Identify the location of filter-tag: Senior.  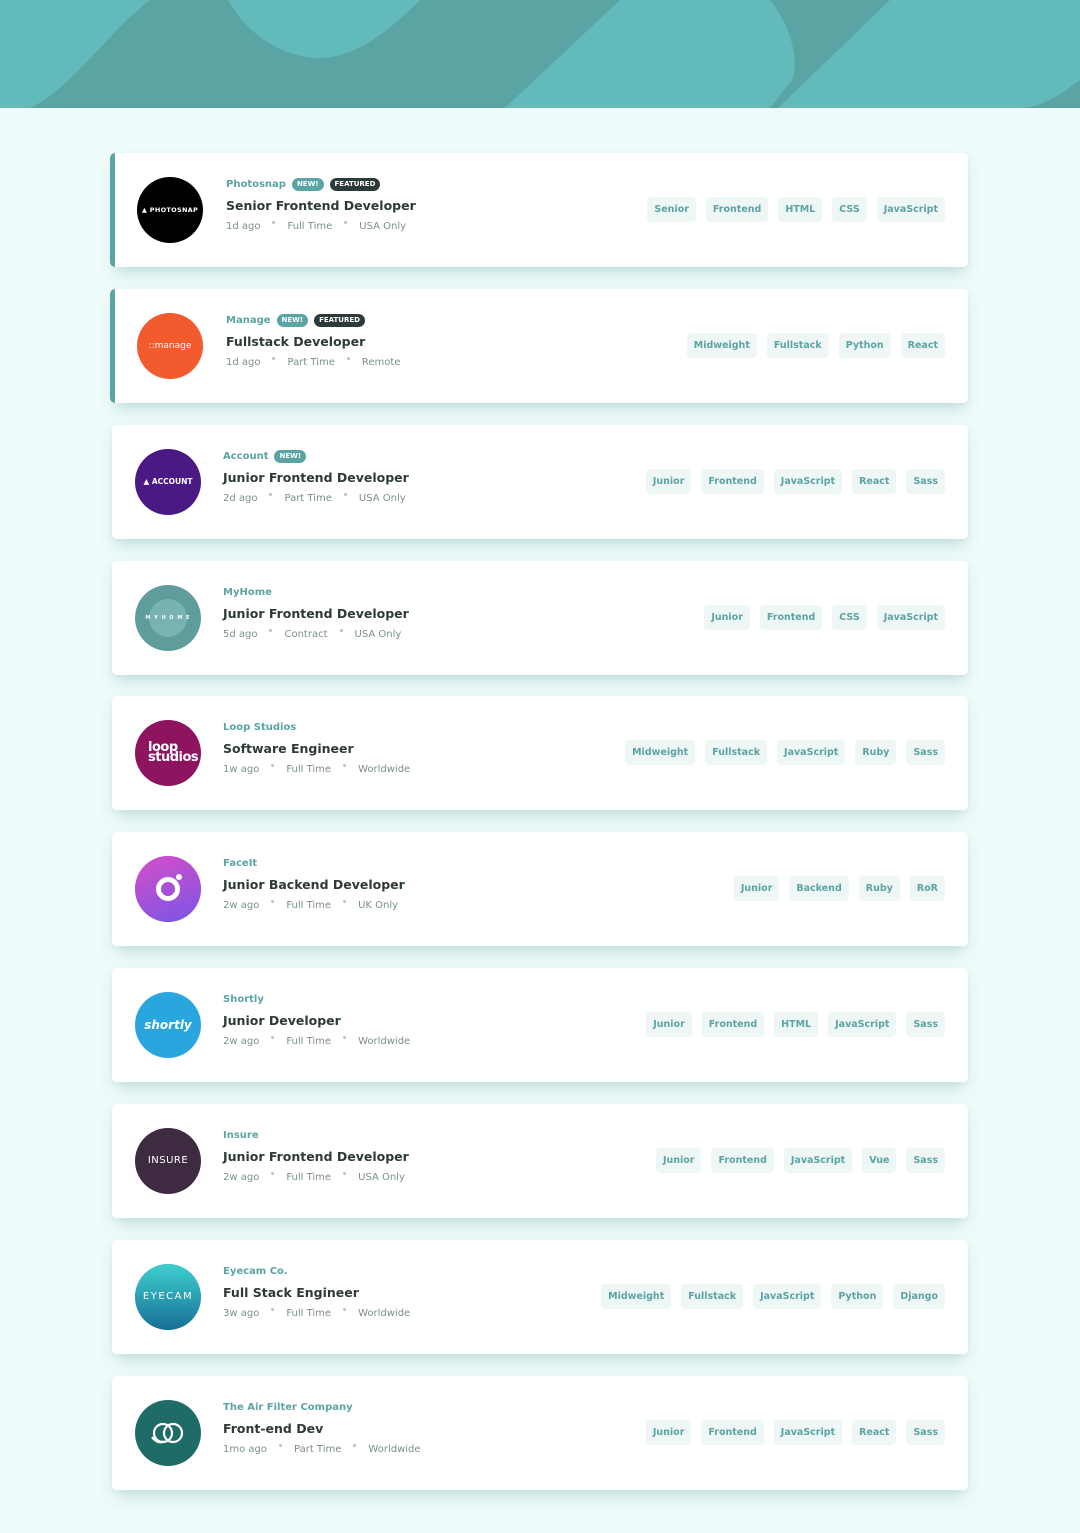
(671, 209).